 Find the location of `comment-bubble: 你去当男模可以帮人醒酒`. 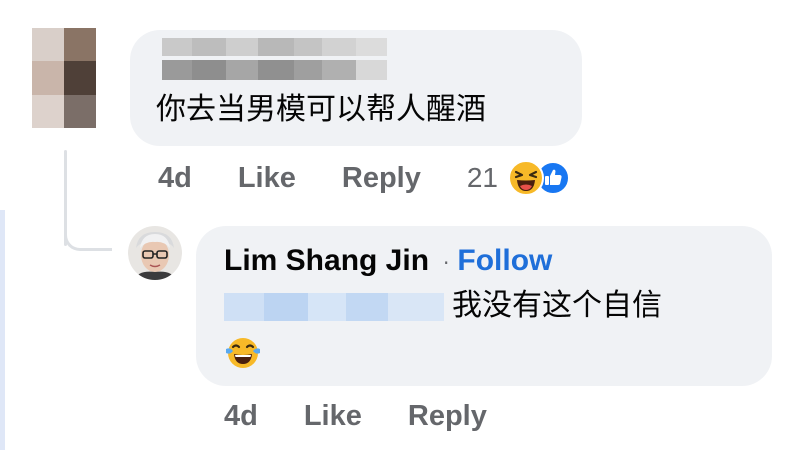

comment-bubble: 你去当男模可以帮人醒酒 is located at coordinates (356, 88).